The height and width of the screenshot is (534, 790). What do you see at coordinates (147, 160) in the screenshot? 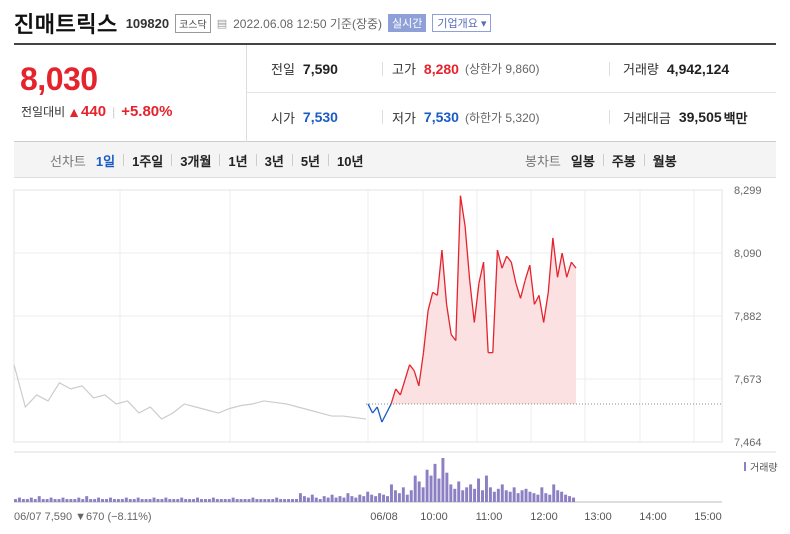
I see `tab-1w: 1주일` at bounding box center [147, 160].